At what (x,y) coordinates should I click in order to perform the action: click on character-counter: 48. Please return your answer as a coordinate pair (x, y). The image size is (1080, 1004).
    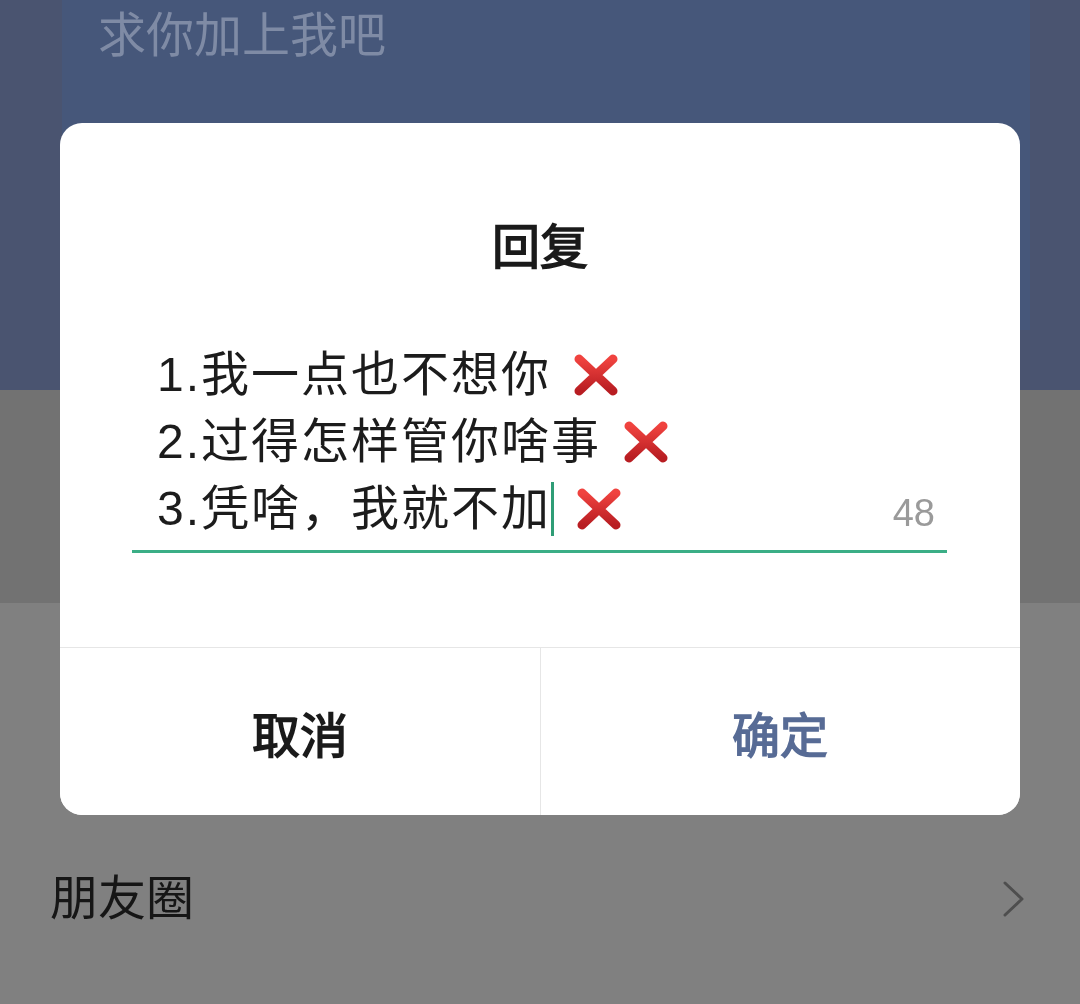
    Looking at the image, I should click on (913, 513).